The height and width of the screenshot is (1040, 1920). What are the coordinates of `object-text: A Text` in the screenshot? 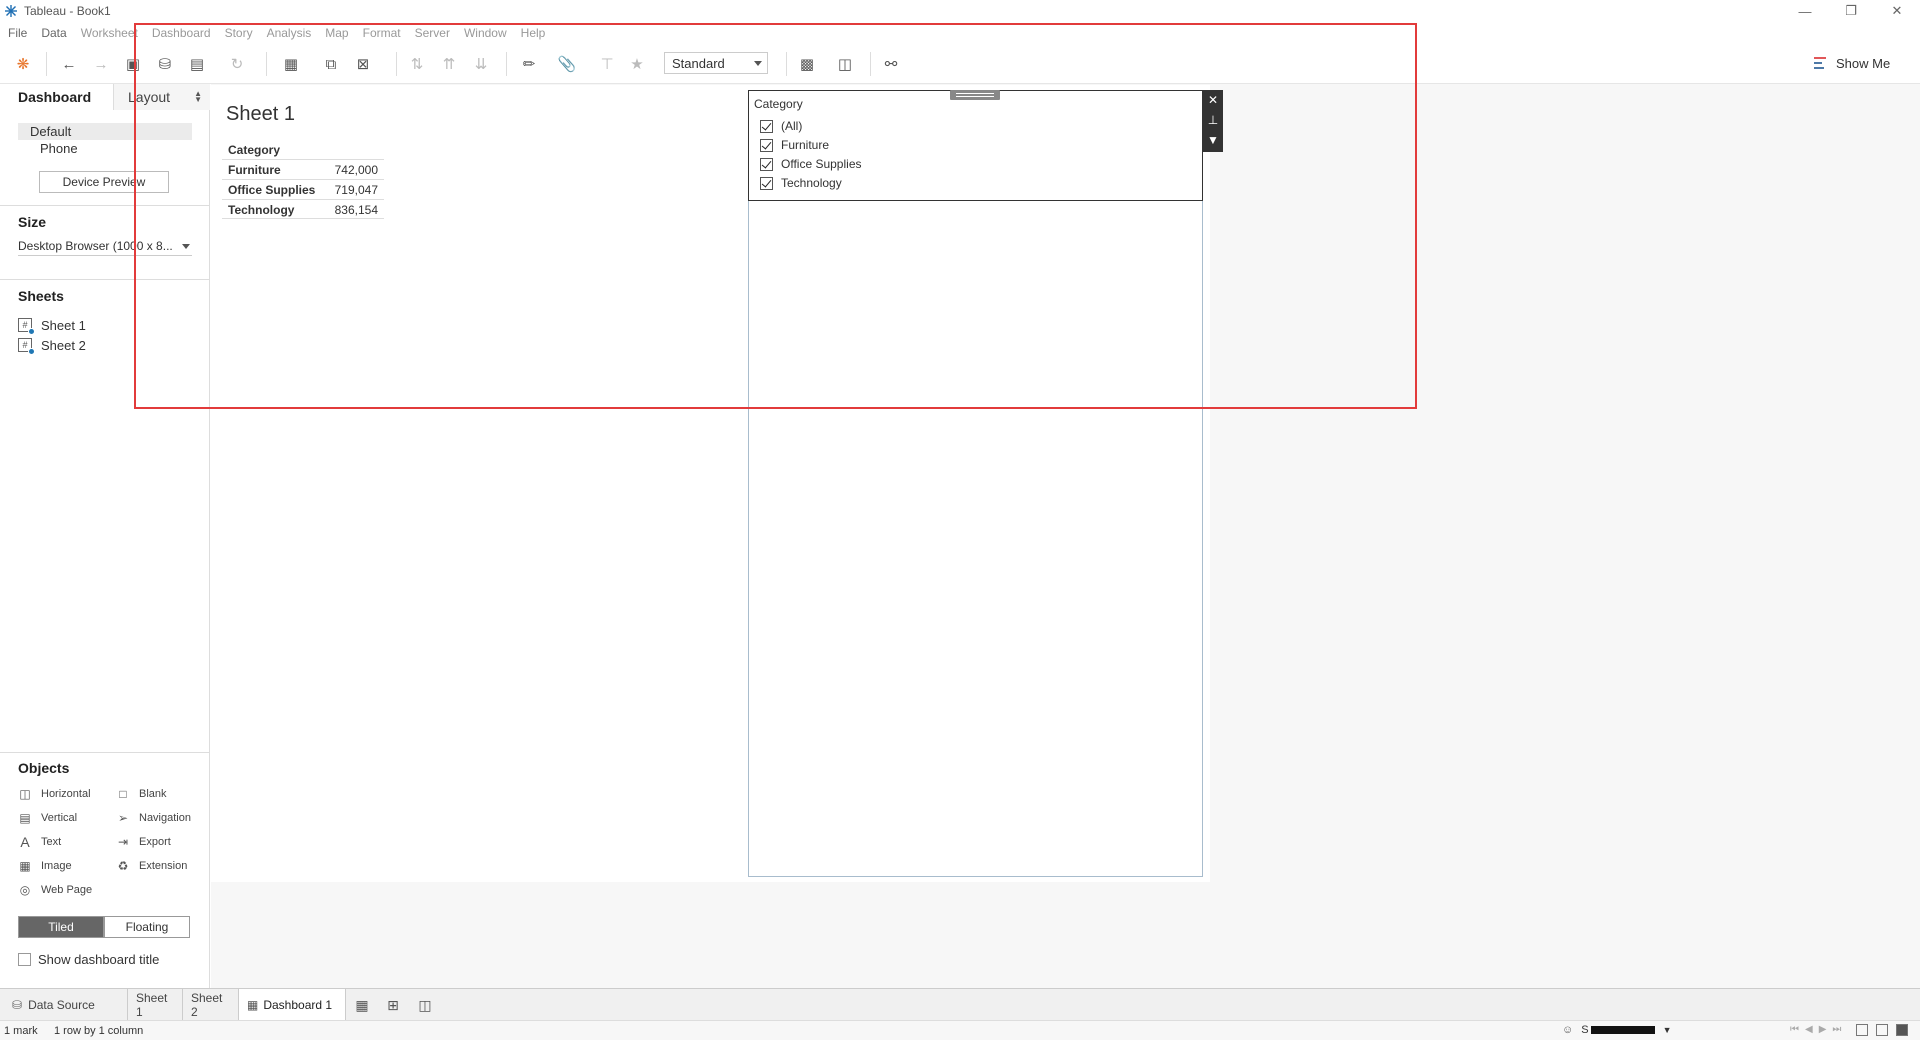 It's located at (39, 842).